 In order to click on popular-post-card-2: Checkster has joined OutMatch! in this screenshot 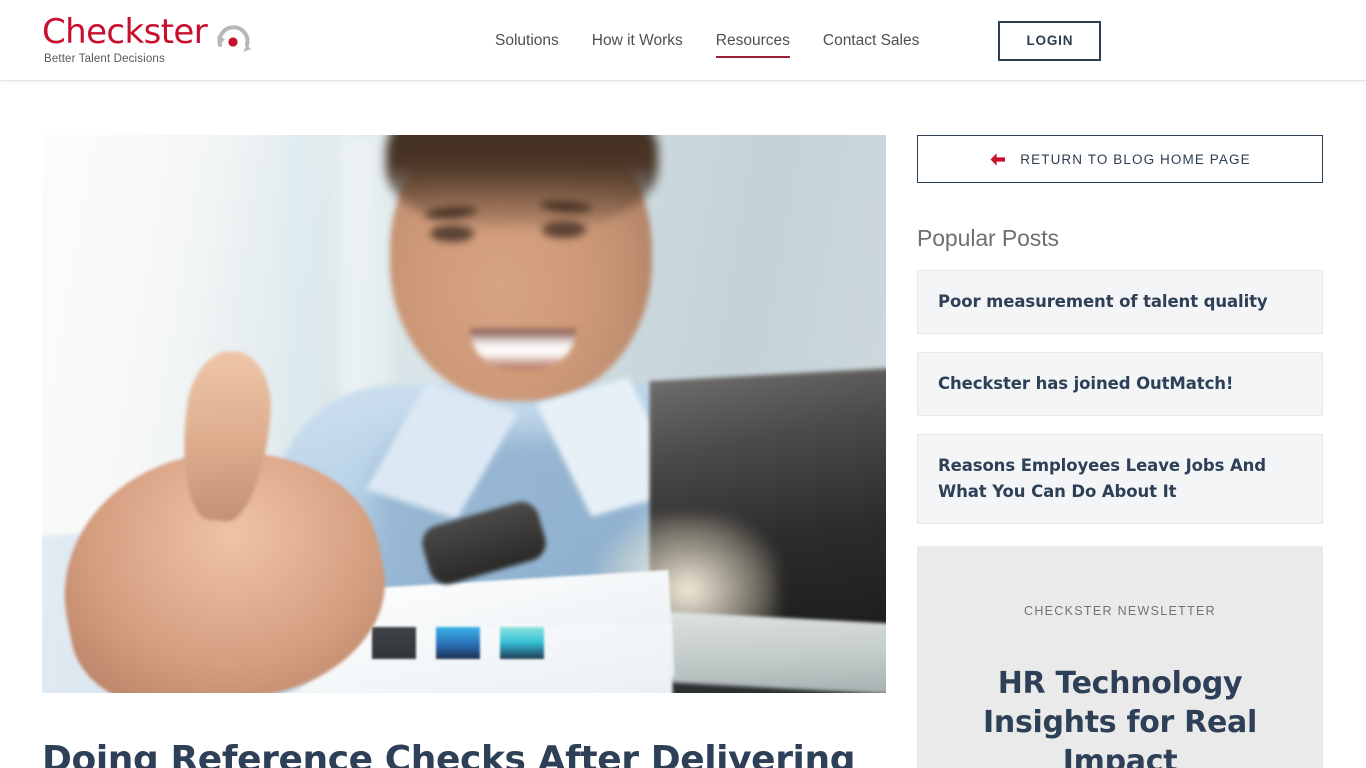, I will do `click(1120, 384)`.